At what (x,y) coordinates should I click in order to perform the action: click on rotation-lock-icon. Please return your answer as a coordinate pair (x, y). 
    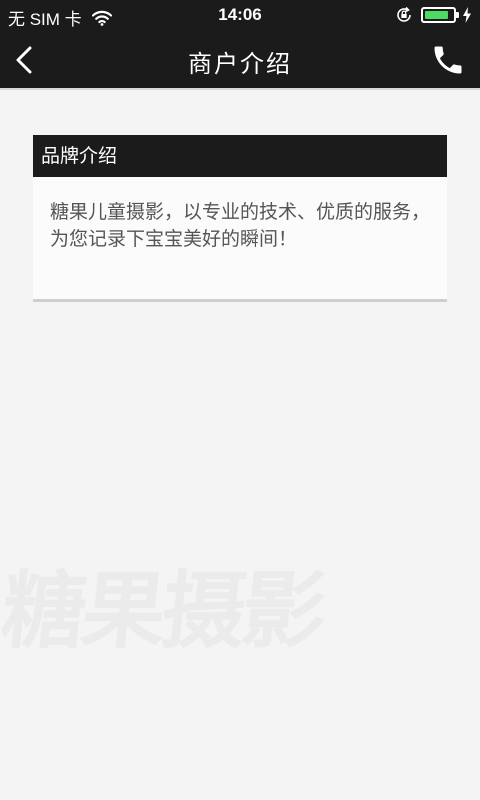
    Looking at the image, I should click on (404, 14).